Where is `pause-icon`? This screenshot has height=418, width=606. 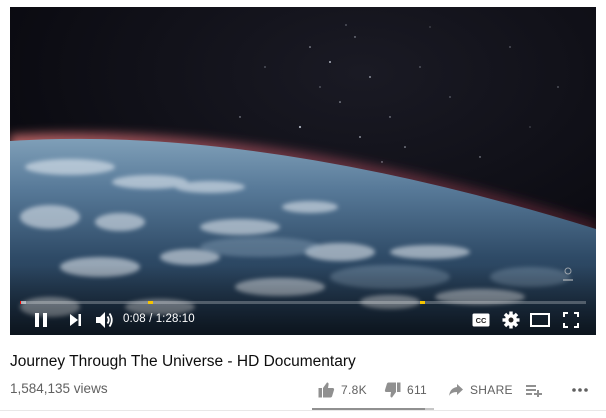
pause-icon is located at coordinates (41, 320).